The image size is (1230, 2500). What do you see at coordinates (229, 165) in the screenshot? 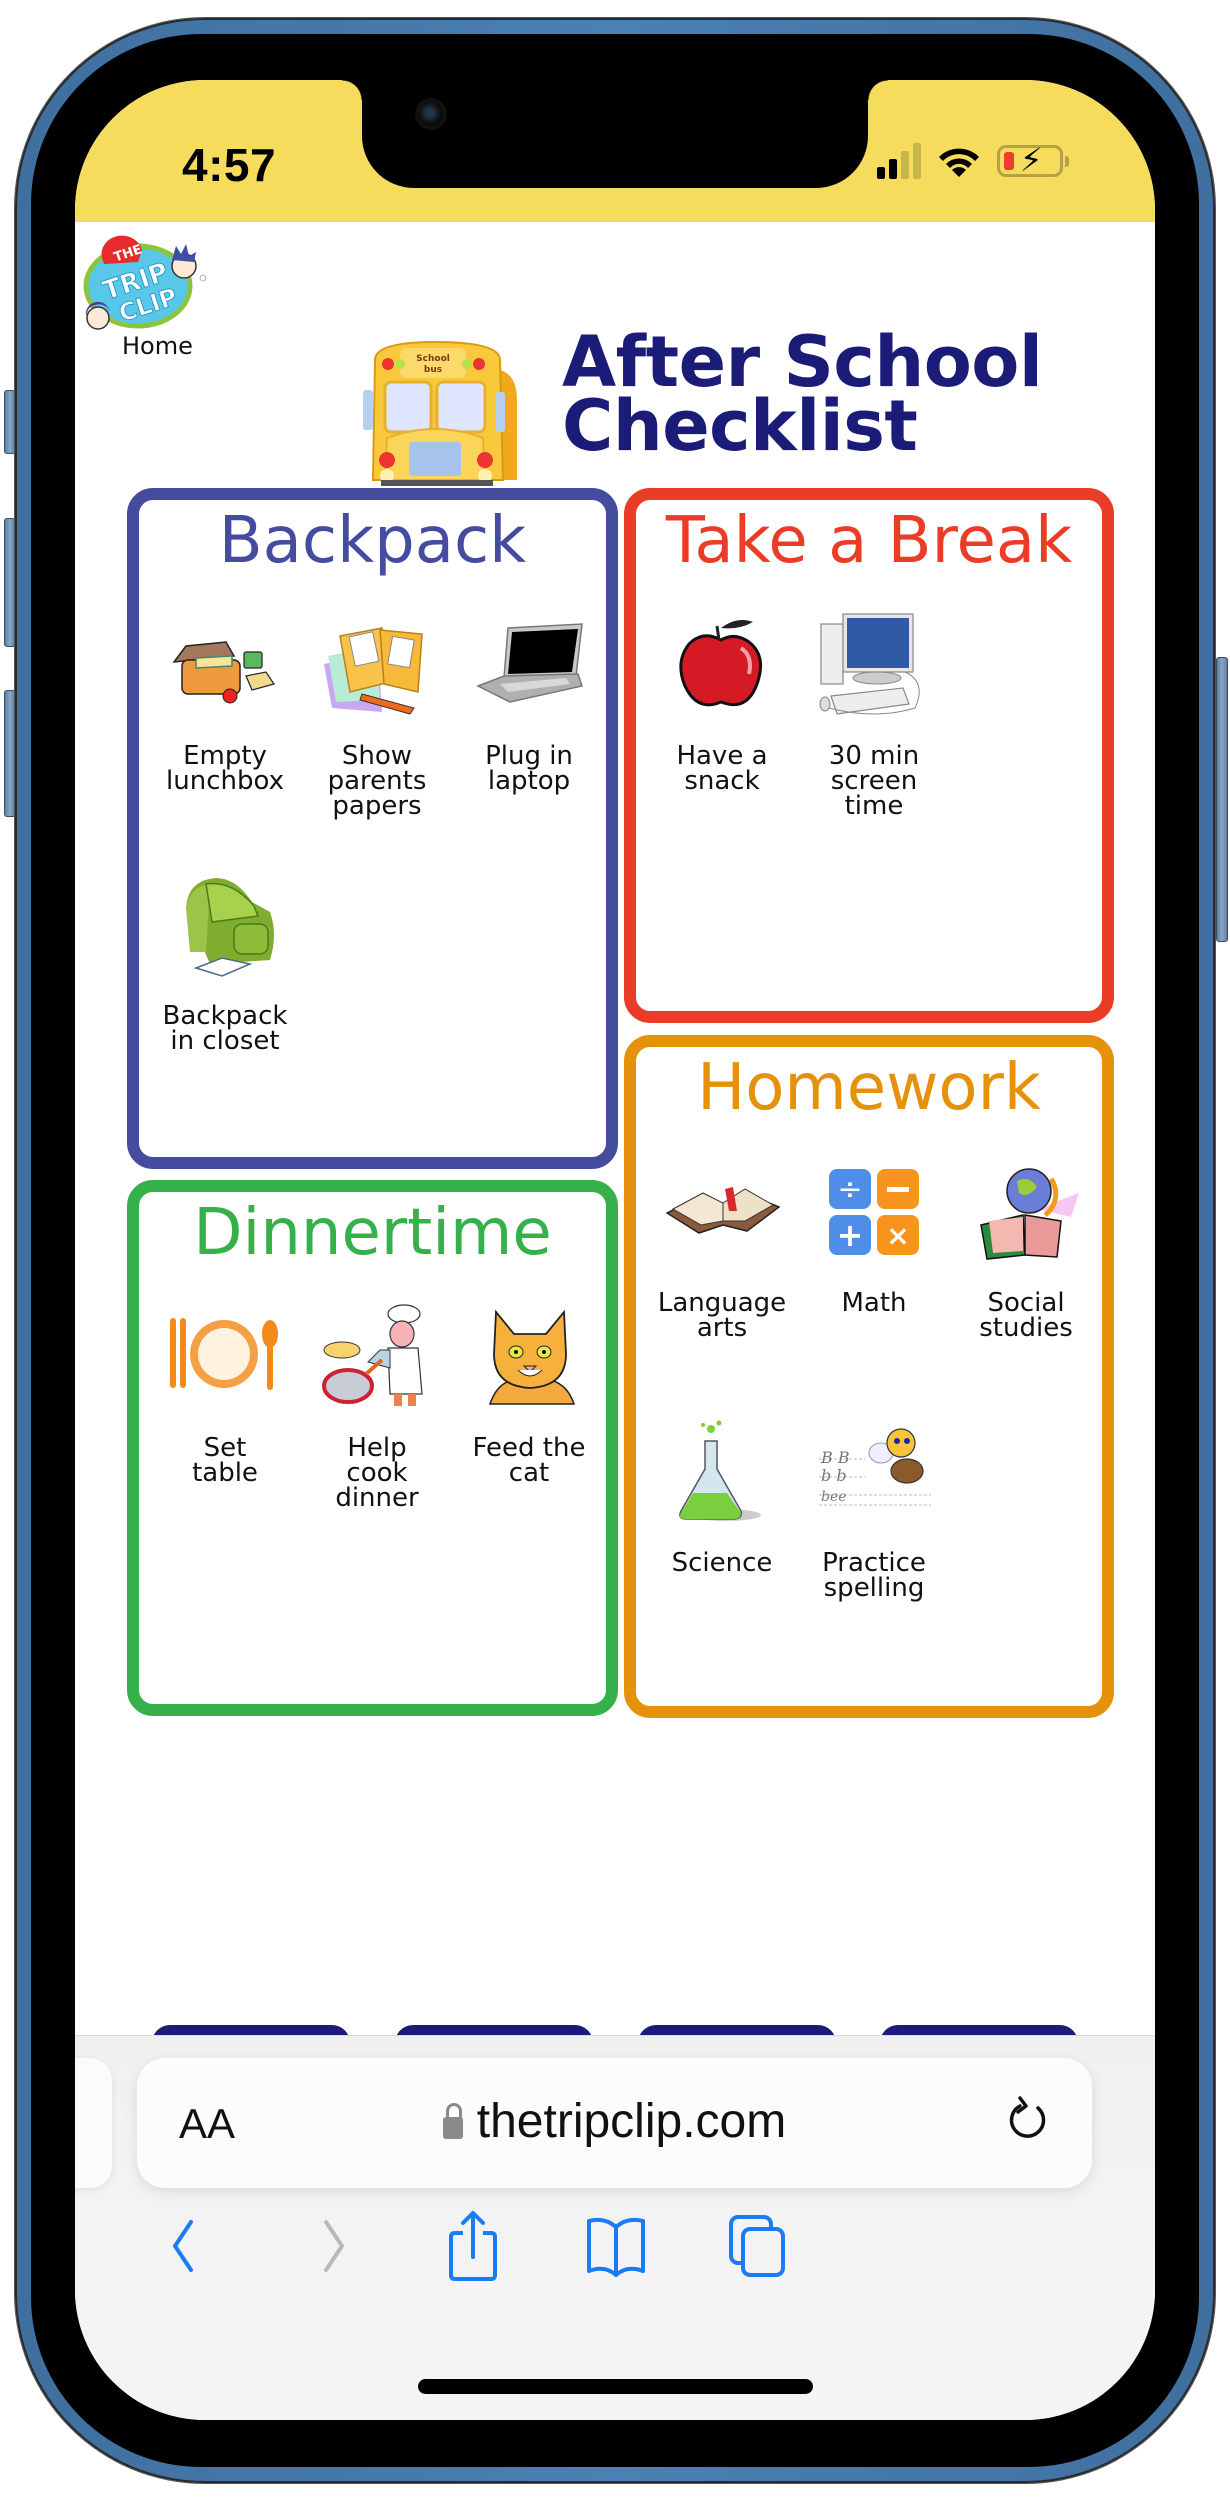
I see `status-time: 4:57` at bounding box center [229, 165].